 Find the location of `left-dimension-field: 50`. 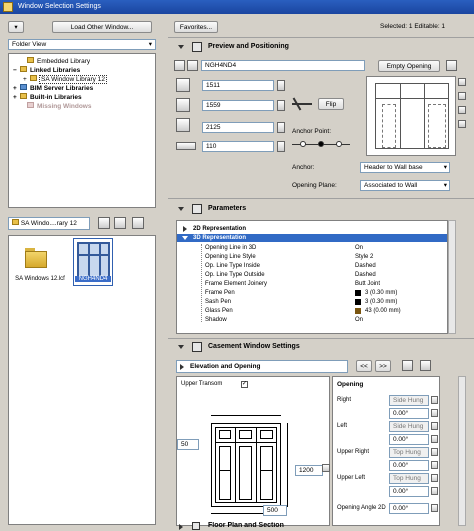

left-dimension-field: 50 is located at coordinates (188, 444).